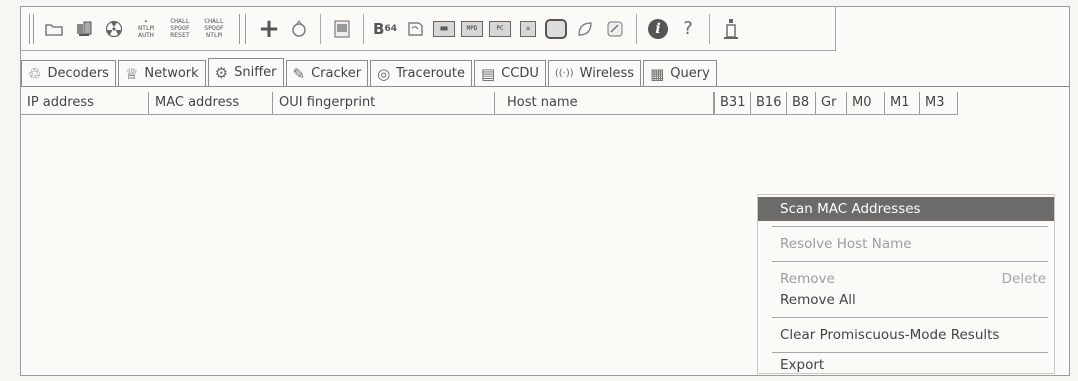  What do you see at coordinates (688, 29) in the screenshot?
I see `help-icon: ?` at bounding box center [688, 29].